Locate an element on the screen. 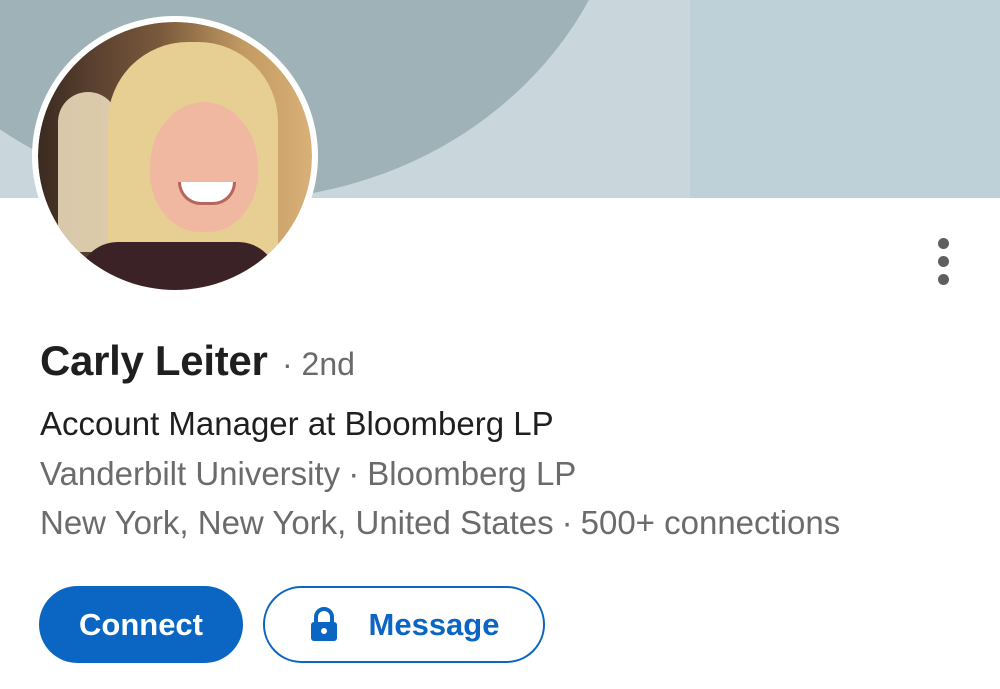 This screenshot has width=1000, height=689. avatar-photo is located at coordinates (175, 156).